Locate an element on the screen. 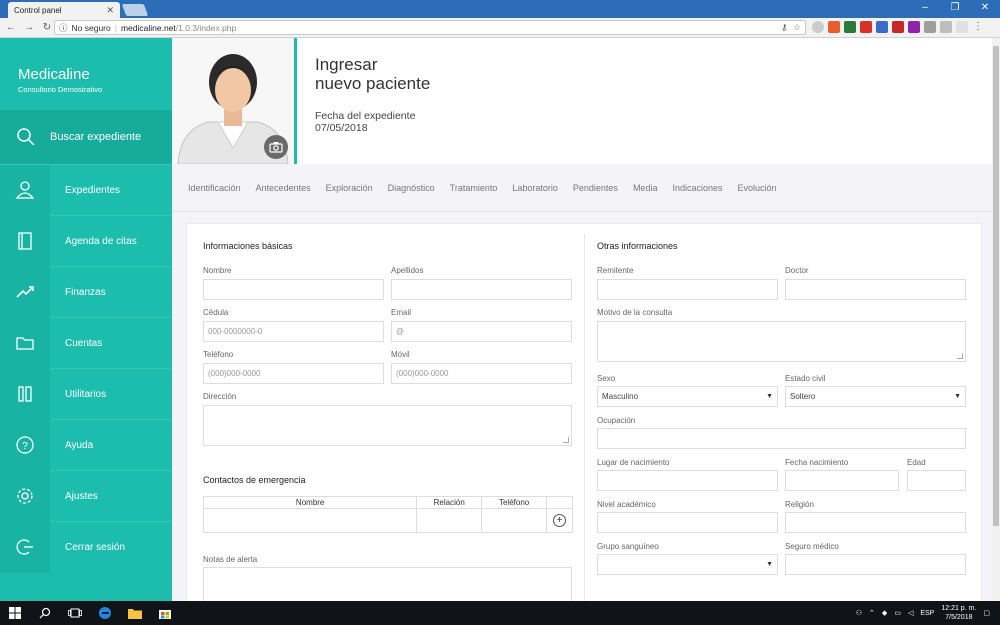 The width and height of the screenshot is (1000, 625). tab-antecedentes: Antecedentes is located at coordinates (283, 188).